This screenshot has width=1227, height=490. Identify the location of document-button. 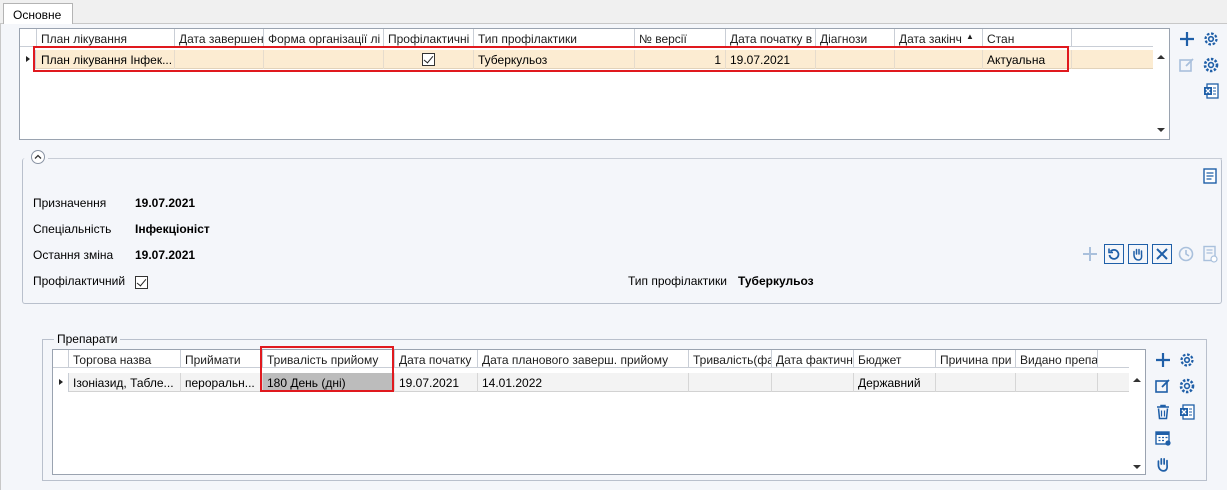
(1210, 254).